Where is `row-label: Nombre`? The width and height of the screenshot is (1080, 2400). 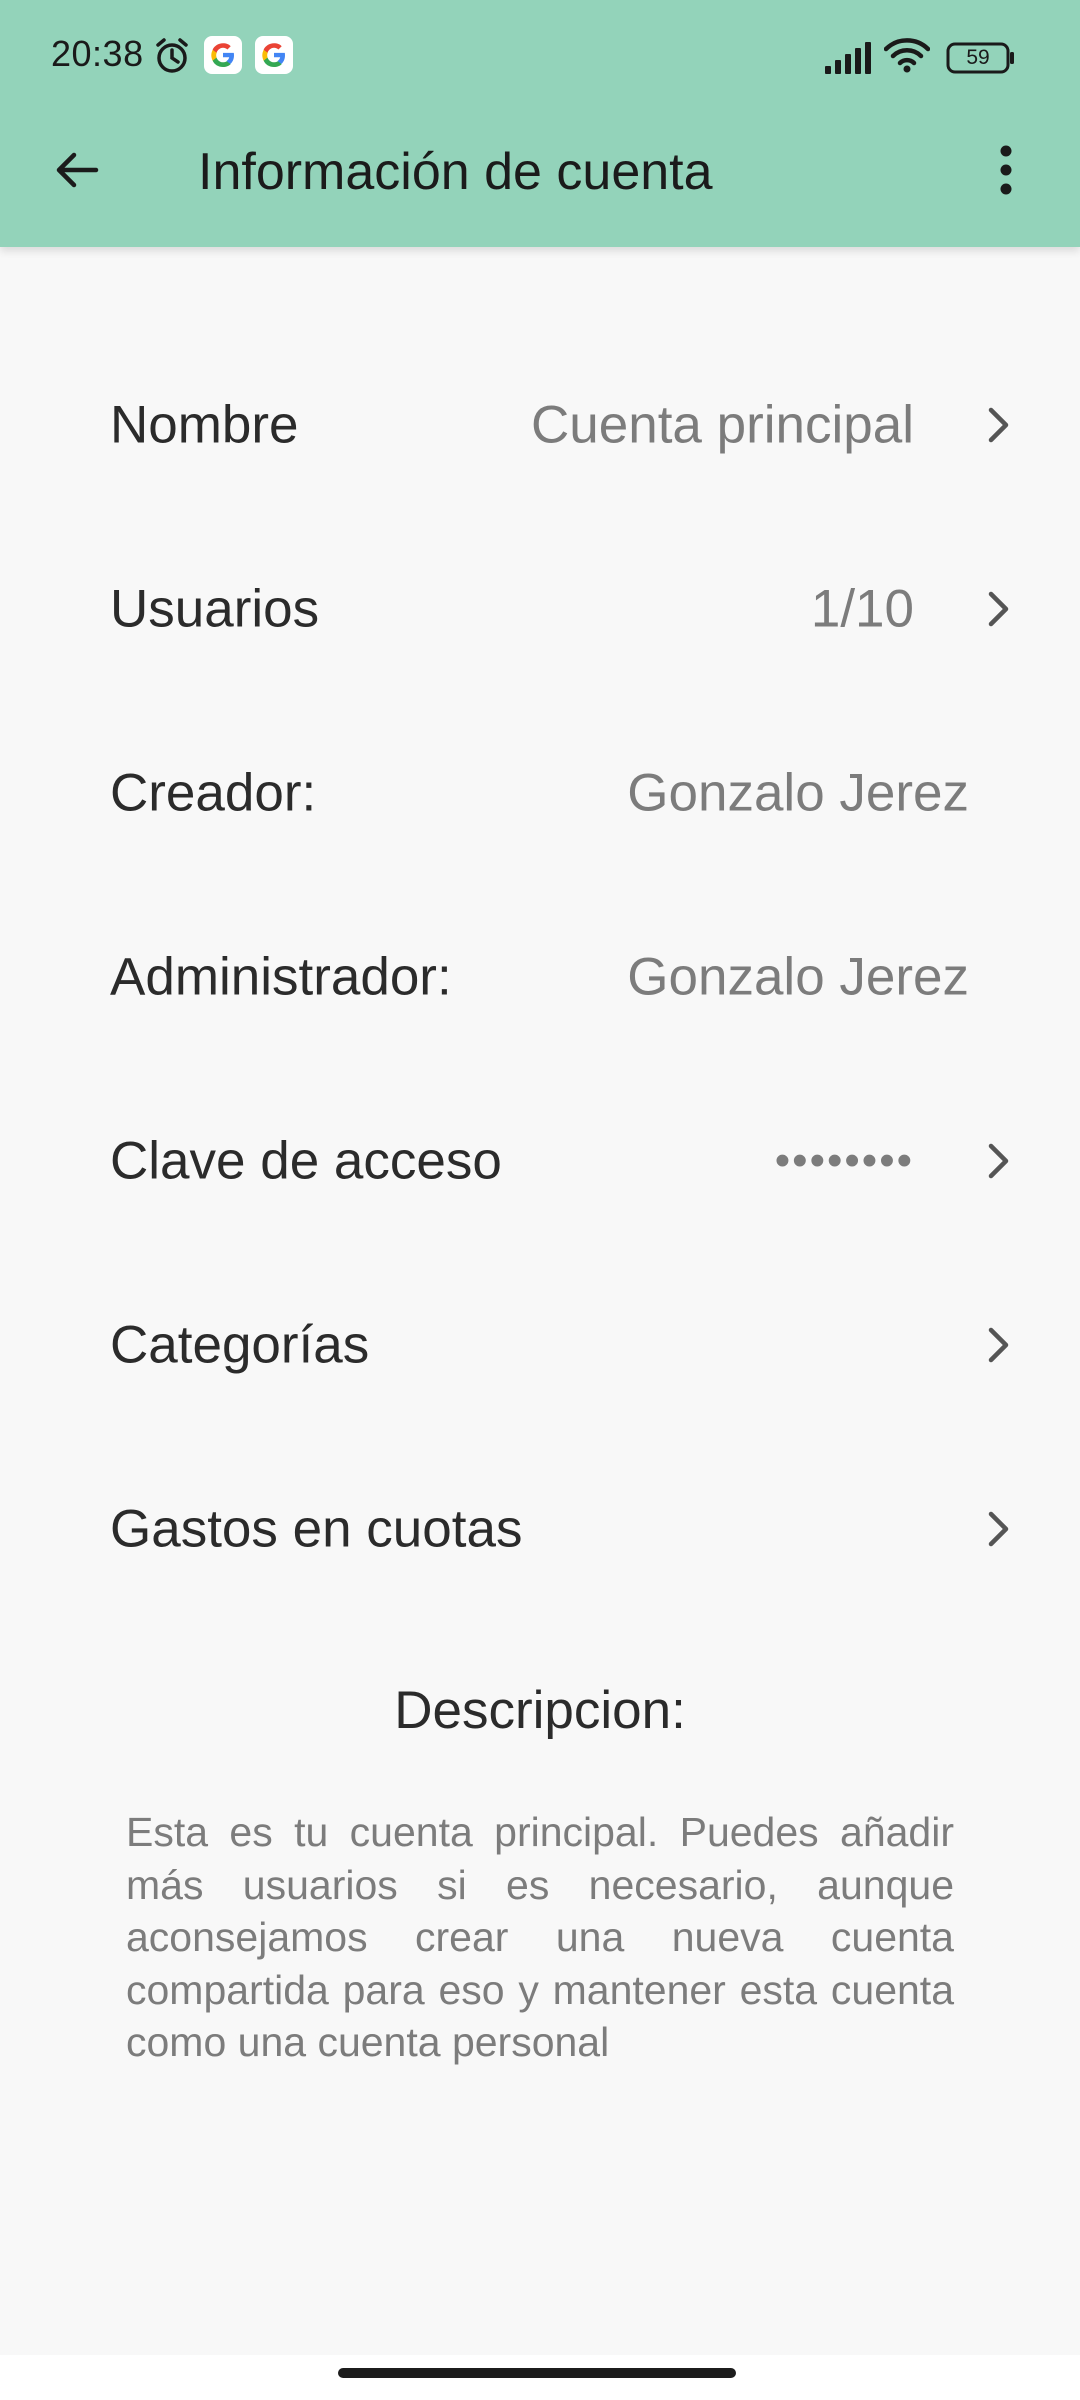 row-label: Nombre is located at coordinates (204, 425).